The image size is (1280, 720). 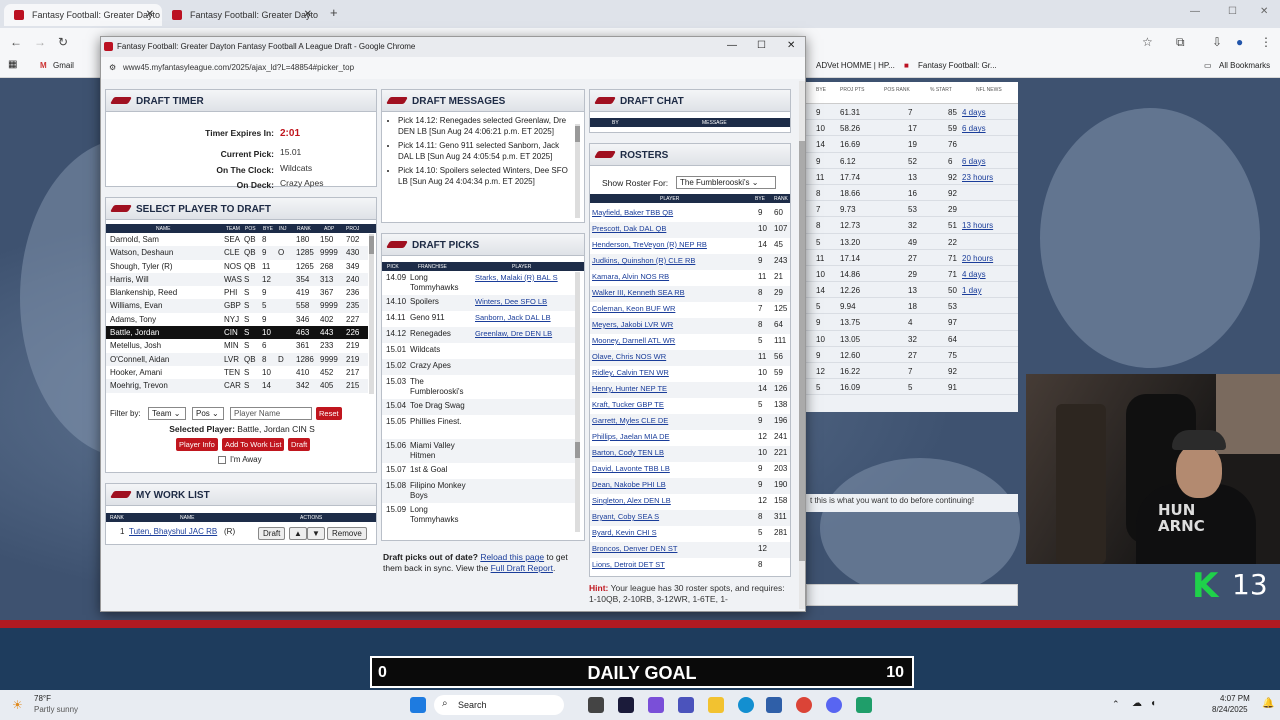 I want to click on roster-player-link: Henry, Hunter NEP TE, so click(x=629, y=388).